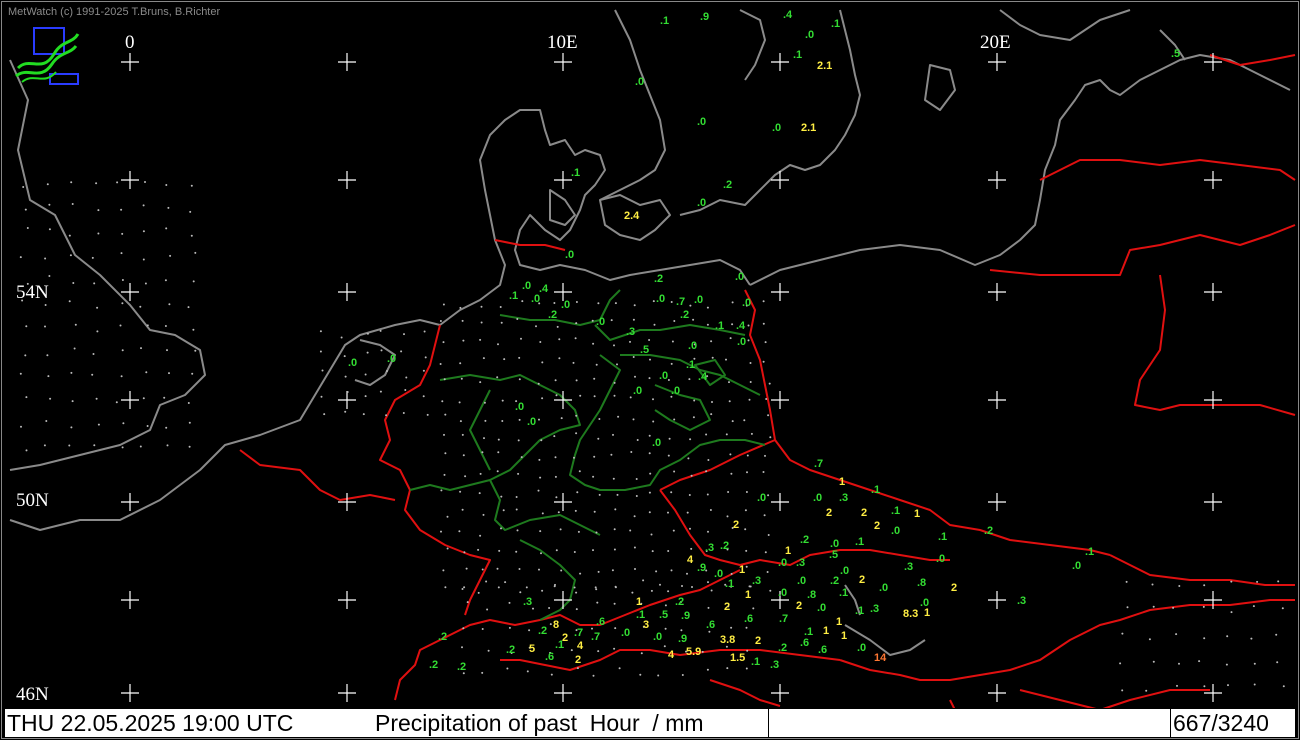  What do you see at coordinates (47, 56) in the screenshot?
I see `metwatch-logo-icon` at bounding box center [47, 56].